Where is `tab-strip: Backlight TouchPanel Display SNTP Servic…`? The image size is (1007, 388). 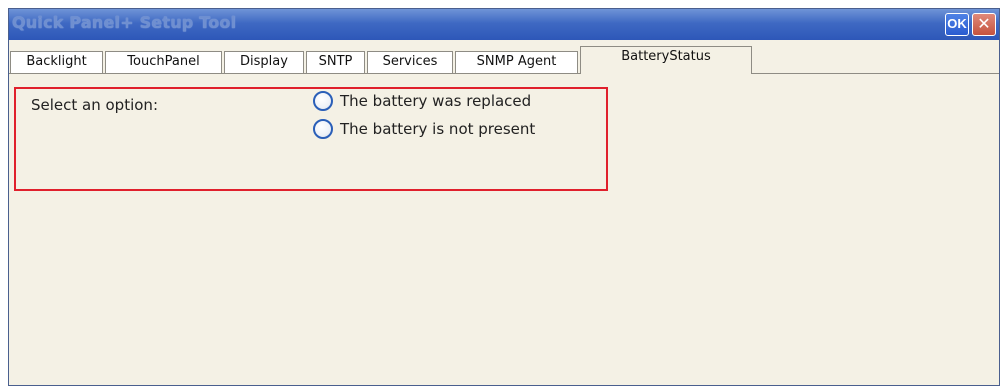 tab-strip: Backlight TouchPanel Display SNTP Servic… is located at coordinates (504, 57).